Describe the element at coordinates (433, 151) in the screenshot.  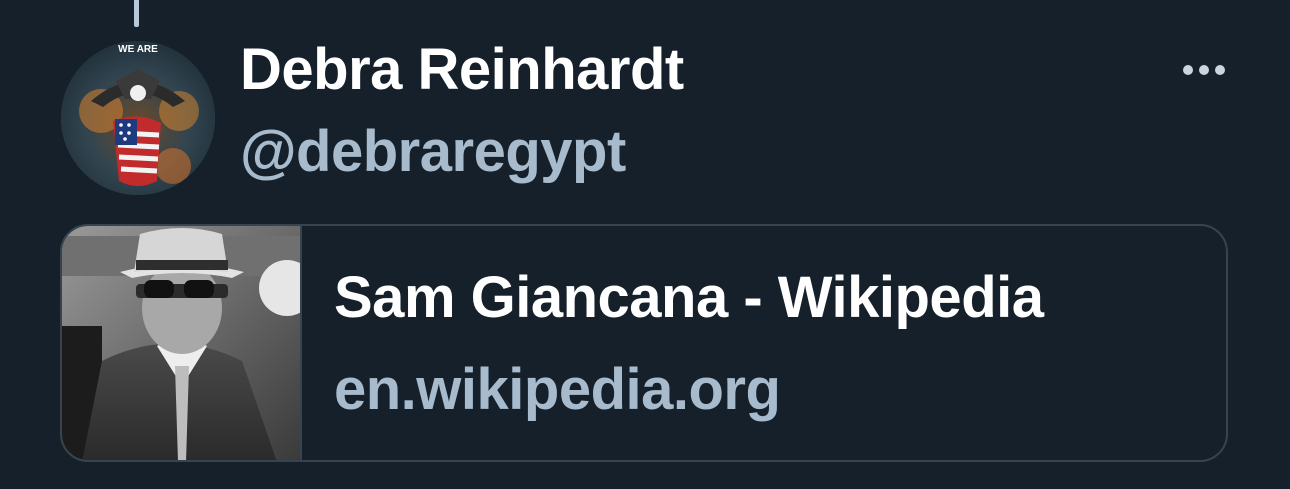
I see `user-handle: @debraregypt` at that location.